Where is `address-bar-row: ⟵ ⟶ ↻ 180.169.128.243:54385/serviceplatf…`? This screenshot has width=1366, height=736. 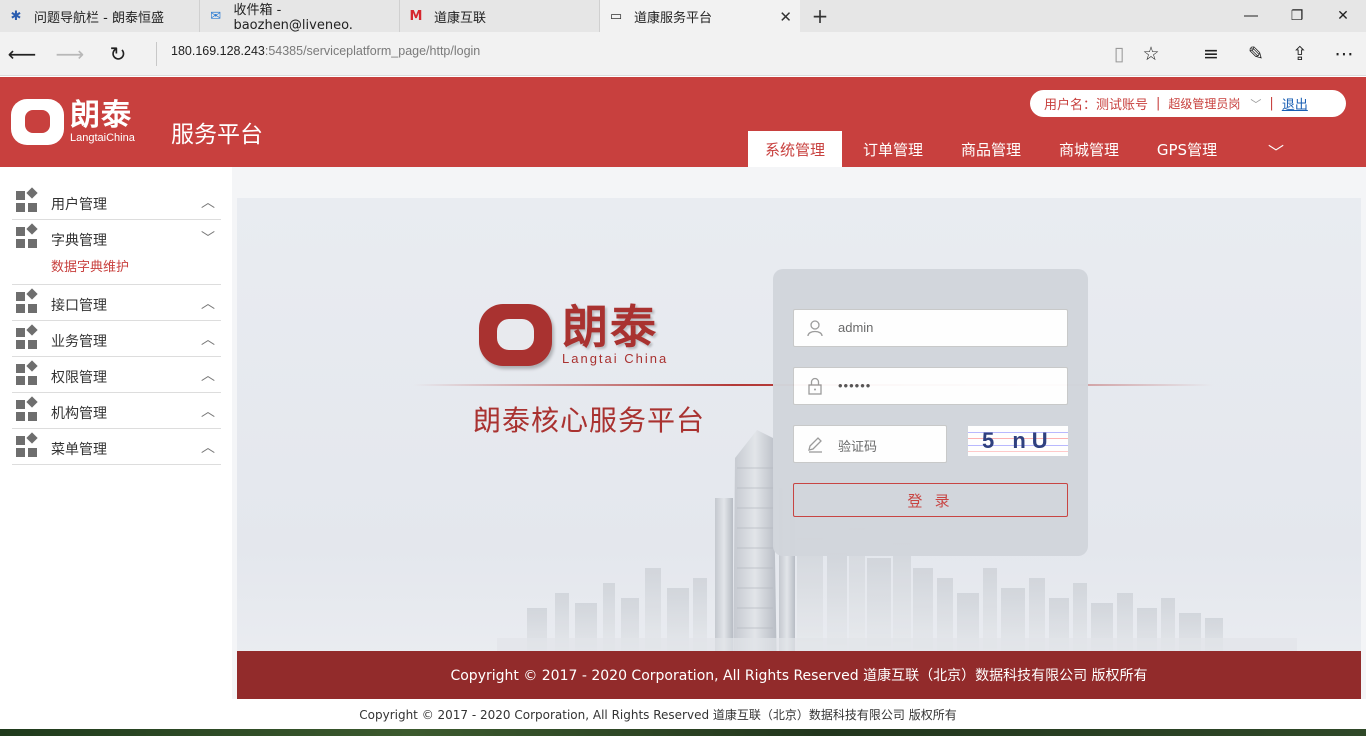
address-bar-row: ⟵ ⟶ ↻ 180.169.128.243:54385/serviceplatf… is located at coordinates (683, 54).